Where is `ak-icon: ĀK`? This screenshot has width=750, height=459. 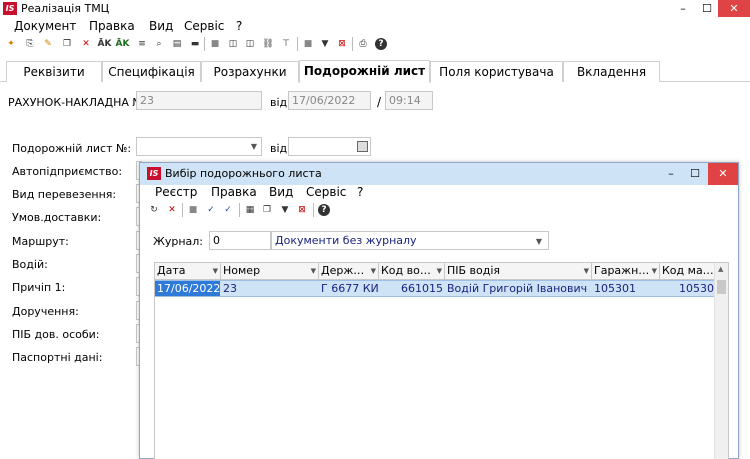
ak-icon: ĀK is located at coordinates (104, 44).